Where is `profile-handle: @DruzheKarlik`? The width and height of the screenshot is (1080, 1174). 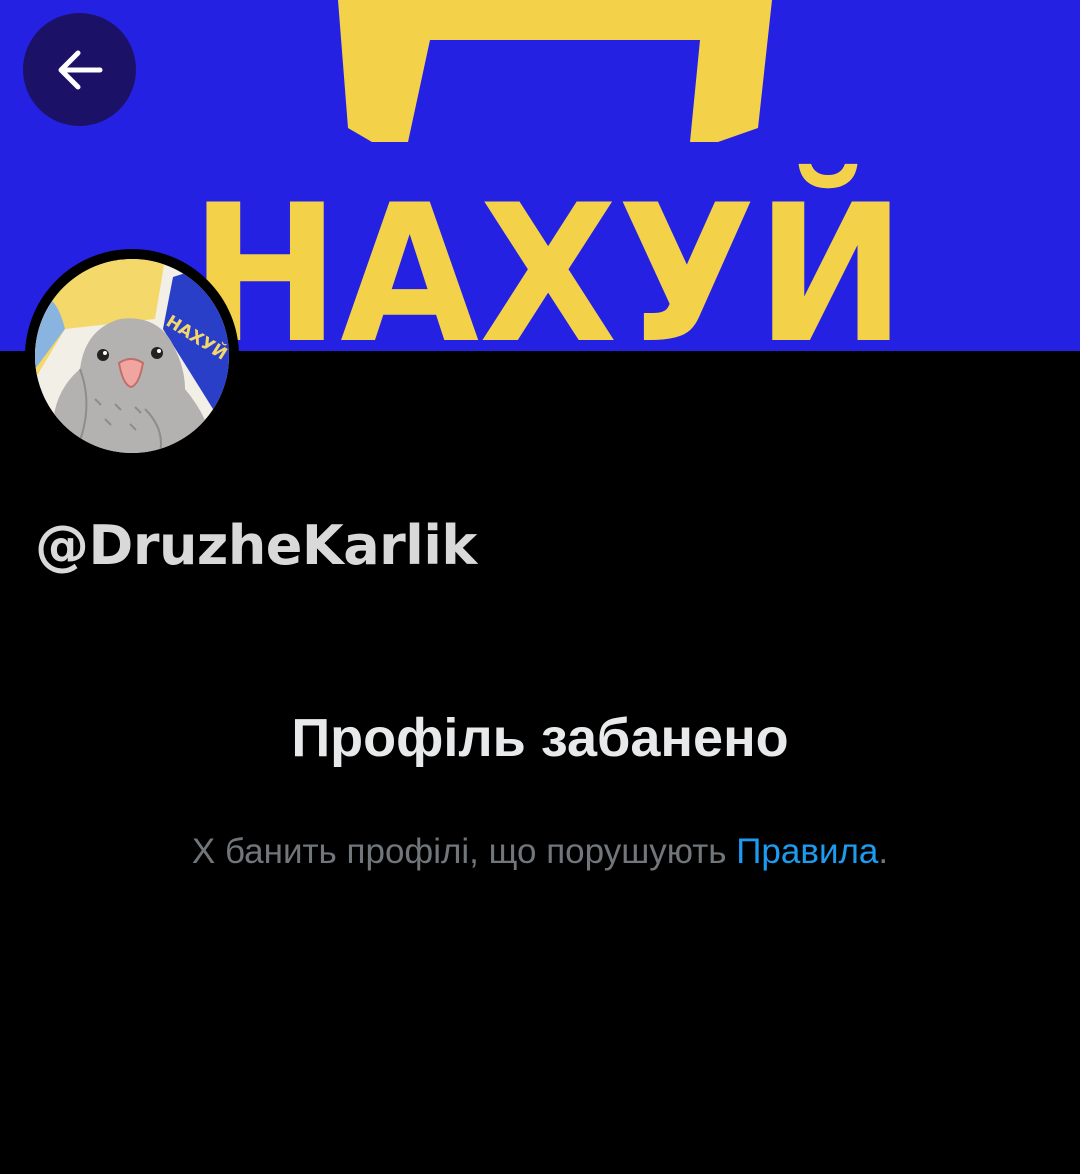
profile-handle: @DruzheKarlik is located at coordinates (256, 545).